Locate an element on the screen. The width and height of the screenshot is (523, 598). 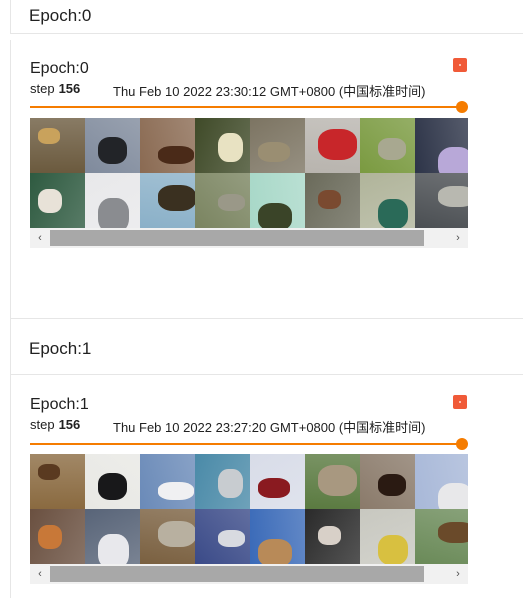
section-header-epoch-1: Epoch:1 is located at coordinates (266, 346).